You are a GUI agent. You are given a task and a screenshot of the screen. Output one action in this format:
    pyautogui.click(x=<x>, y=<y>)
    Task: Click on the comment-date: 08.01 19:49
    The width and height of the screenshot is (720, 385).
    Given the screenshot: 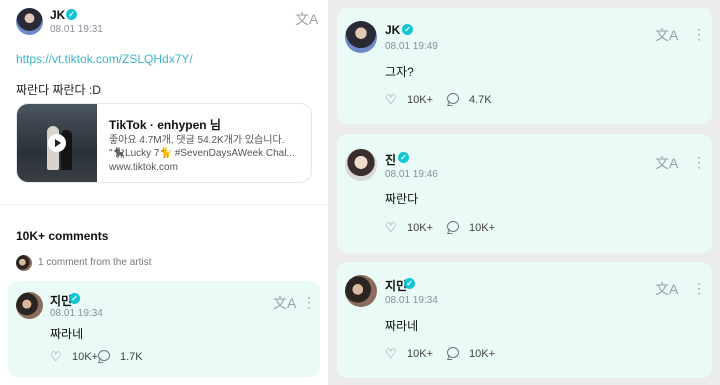 What is the action you would take?
    pyautogui.click(x=411, y=46)
    